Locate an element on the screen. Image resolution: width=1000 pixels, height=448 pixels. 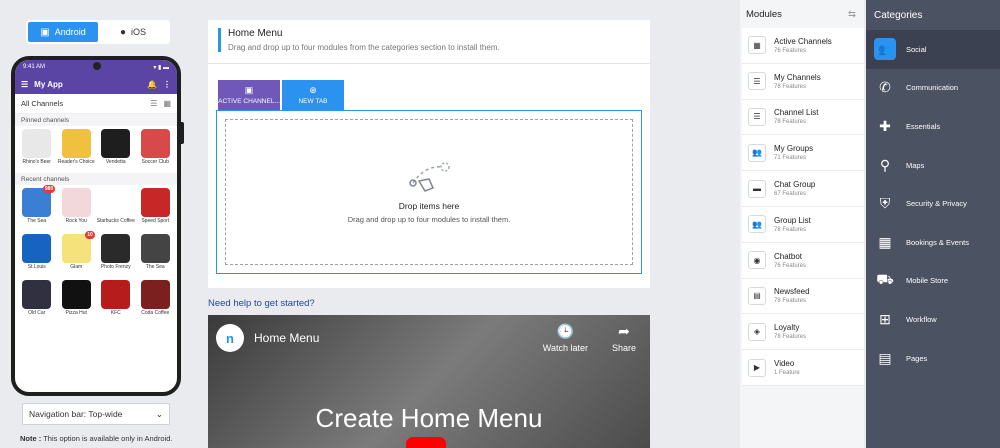
module-feature-count: 78 Features is located at coordinates (790, 301).